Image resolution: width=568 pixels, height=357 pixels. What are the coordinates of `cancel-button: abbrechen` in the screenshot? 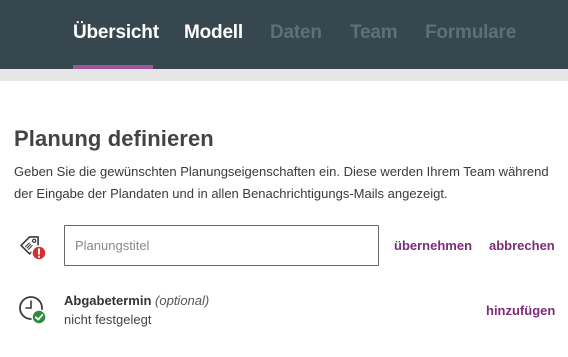 It's located at (522, 245).